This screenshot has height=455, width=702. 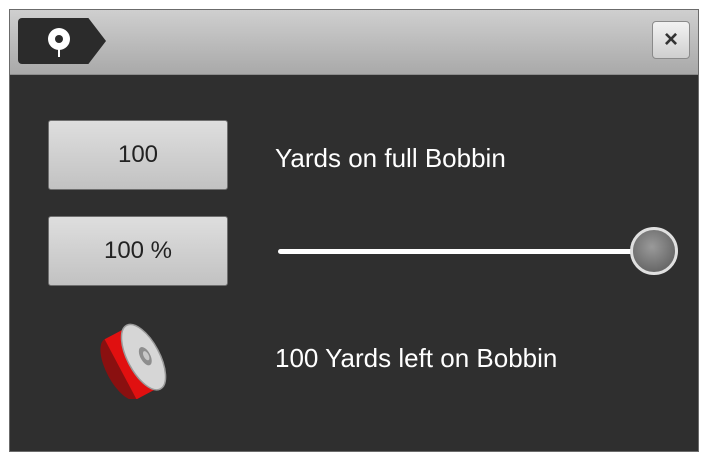 I want to click on close-icon: ×, so click(x=670, y=39).